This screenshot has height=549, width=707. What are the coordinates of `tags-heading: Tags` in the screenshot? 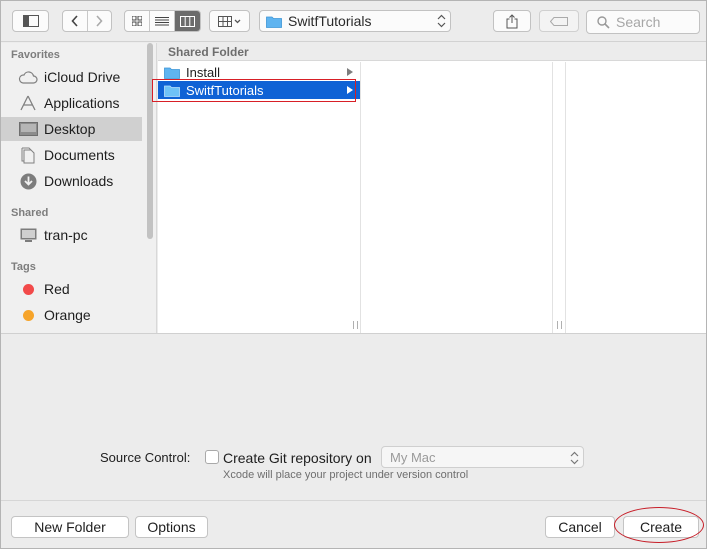 It's located at (23, 267).